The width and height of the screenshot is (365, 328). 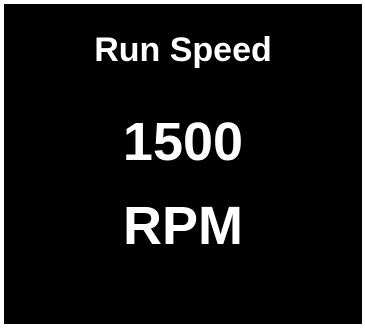 I want to click on display-title: Run Speed, so click(x=183, y=50).